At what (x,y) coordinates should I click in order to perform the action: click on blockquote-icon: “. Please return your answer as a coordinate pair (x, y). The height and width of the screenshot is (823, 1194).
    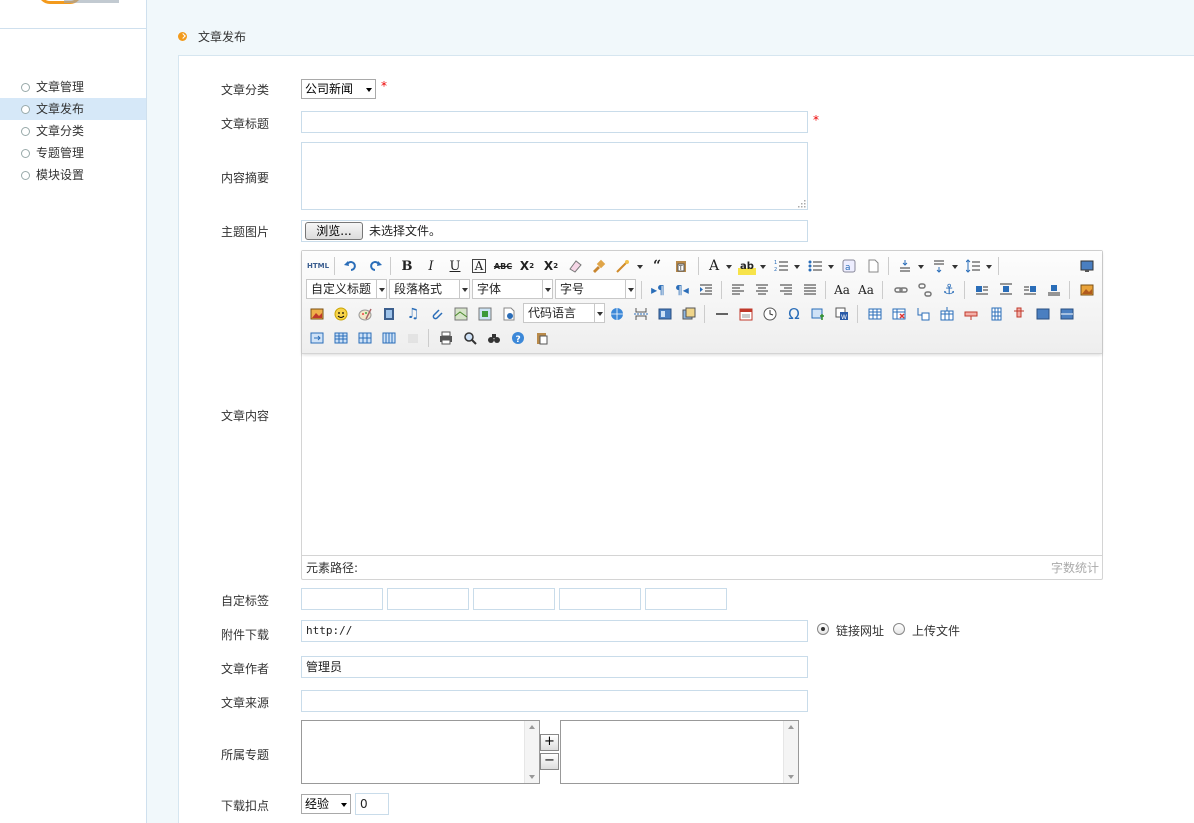
    Looking at the image, I should click on (657, 266).